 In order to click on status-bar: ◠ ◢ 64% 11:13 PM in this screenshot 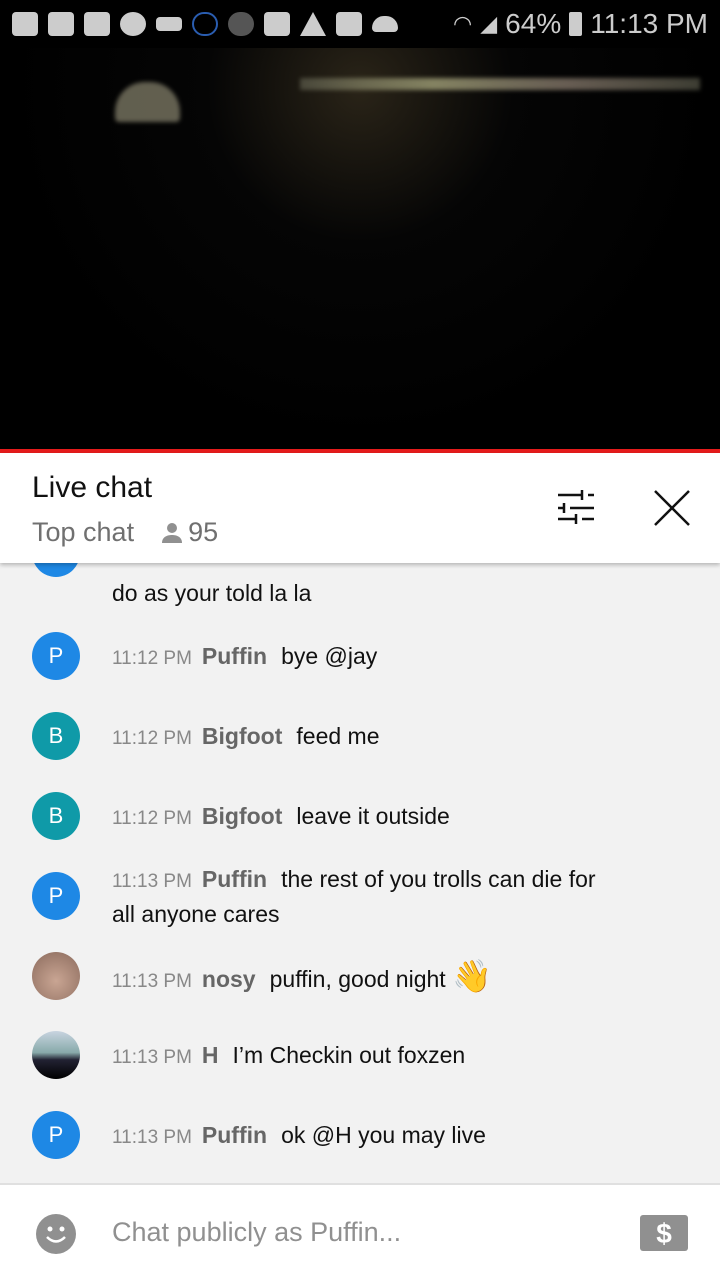, I will do `click(360, 24)`.